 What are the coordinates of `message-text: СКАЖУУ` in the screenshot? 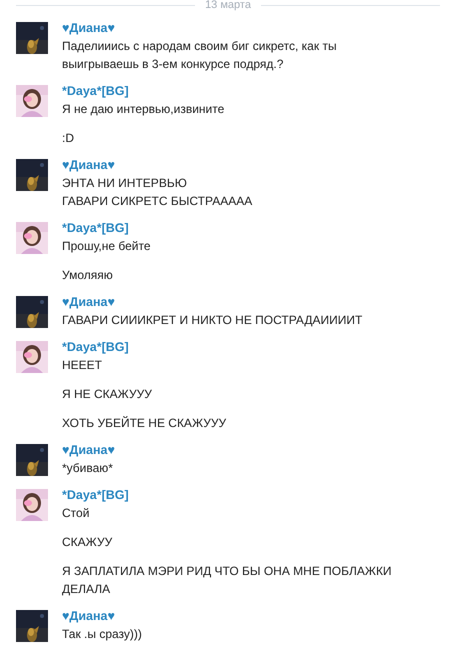 It's located at (88, 542).